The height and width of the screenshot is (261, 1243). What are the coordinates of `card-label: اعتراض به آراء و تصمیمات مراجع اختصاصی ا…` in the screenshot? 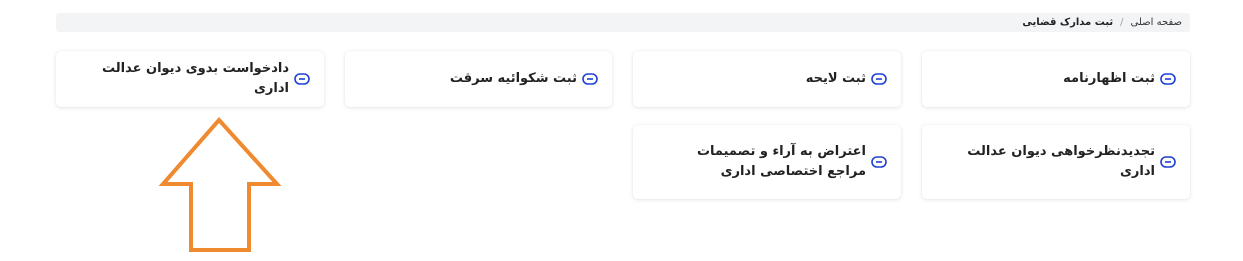 It's located at (781, 161).